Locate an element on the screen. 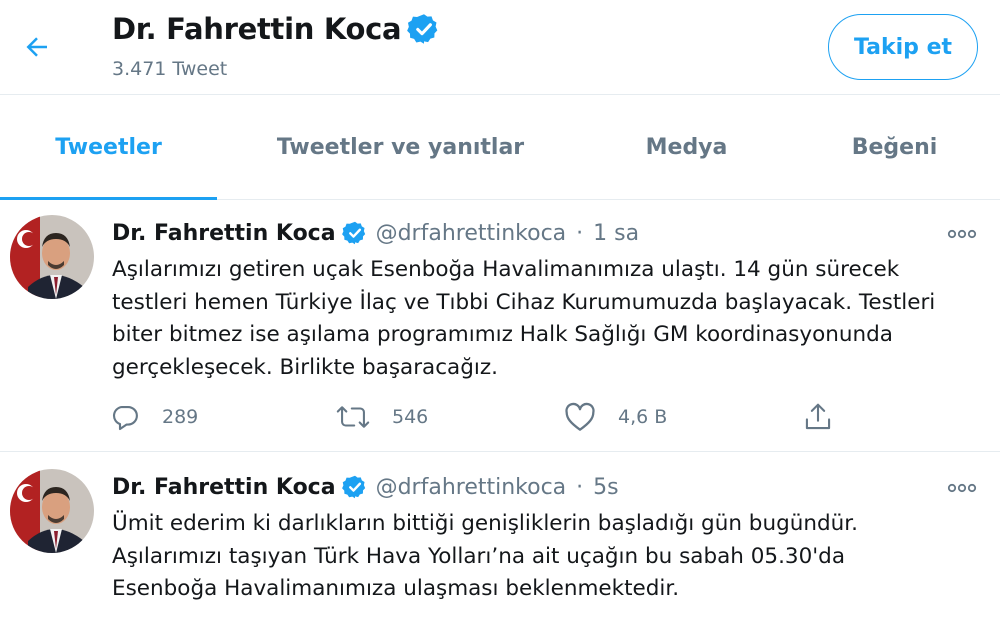  profile-name-row: Dr. Fahrettin Koca is located at coordinates (276, 29).